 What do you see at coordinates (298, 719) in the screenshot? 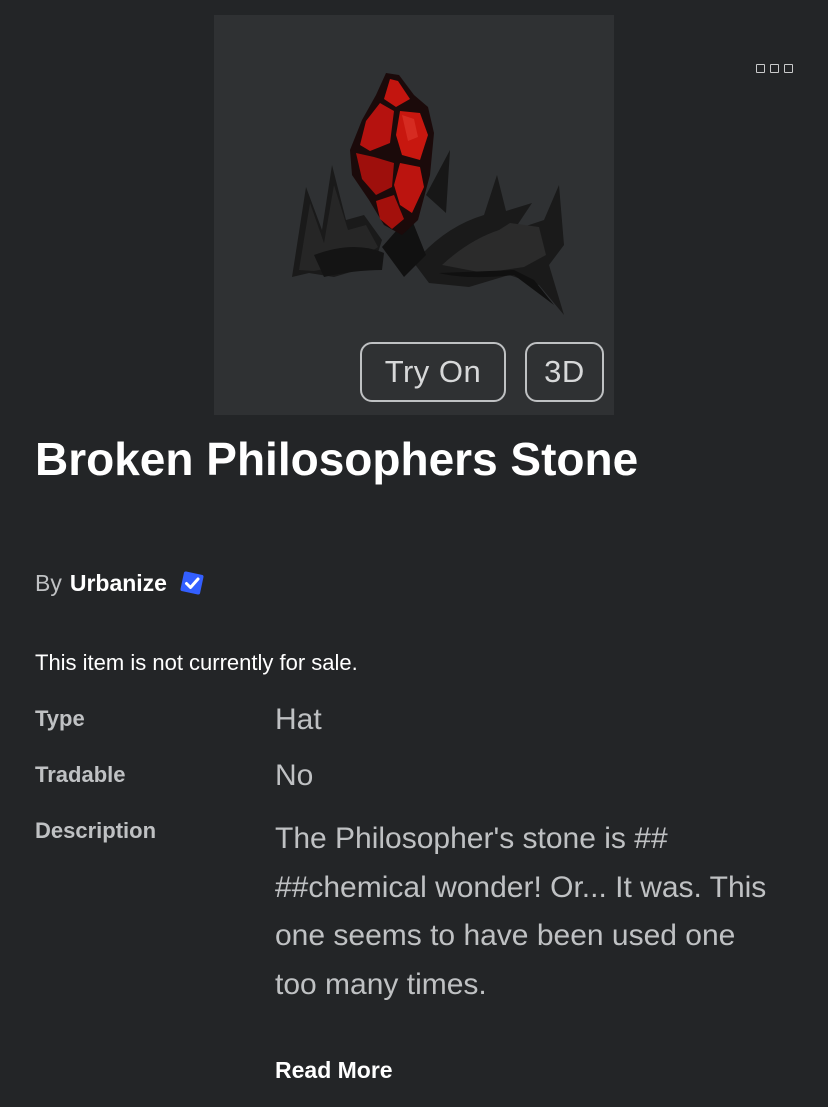
I see `type-value: Hat` at bounding box center [298, 719].